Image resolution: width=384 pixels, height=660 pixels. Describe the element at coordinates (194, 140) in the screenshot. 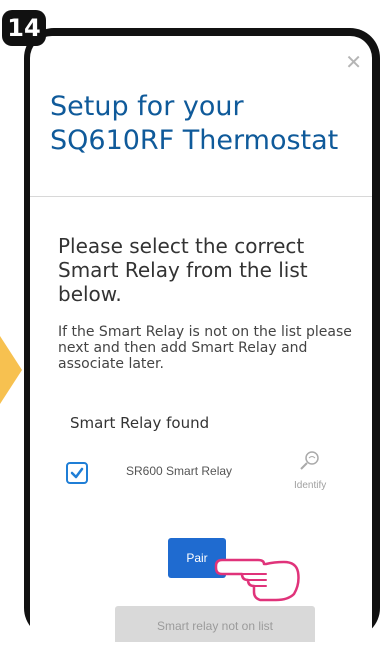

I see `title-line-2: SQ610RF Thermostat` at that location.